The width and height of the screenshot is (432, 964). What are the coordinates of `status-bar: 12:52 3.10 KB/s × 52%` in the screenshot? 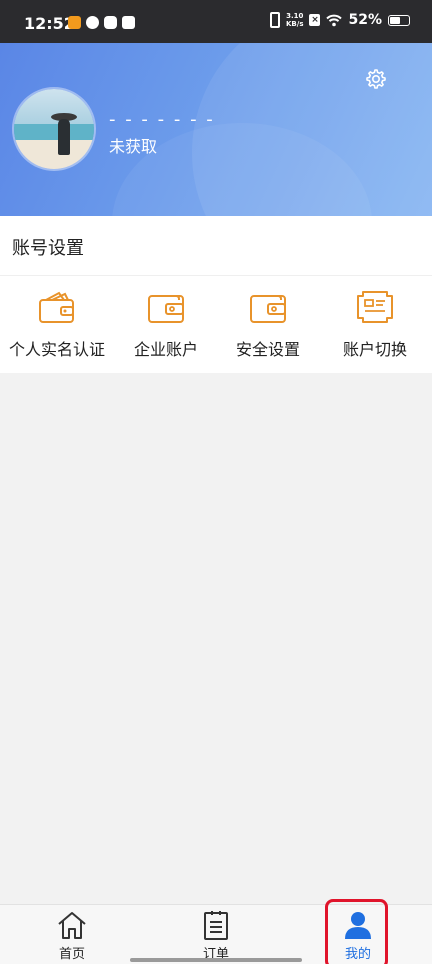 It's located at (216, 21).